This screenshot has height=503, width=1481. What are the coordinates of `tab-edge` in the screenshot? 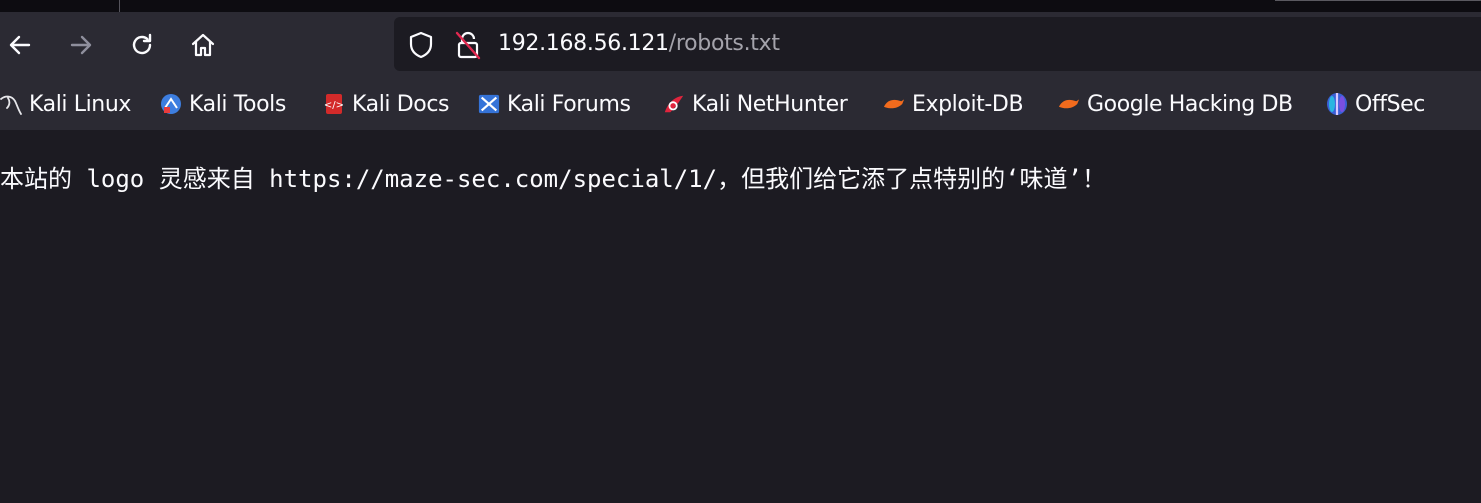 It's located at (119, 6).